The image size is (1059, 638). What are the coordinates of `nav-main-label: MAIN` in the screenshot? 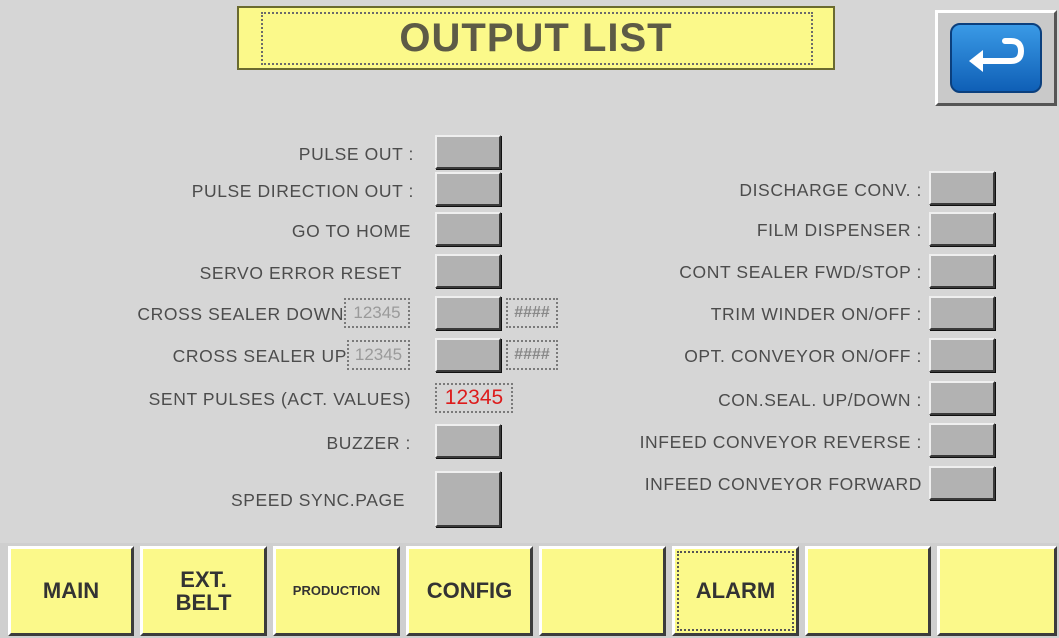 It's located at (71, 591).